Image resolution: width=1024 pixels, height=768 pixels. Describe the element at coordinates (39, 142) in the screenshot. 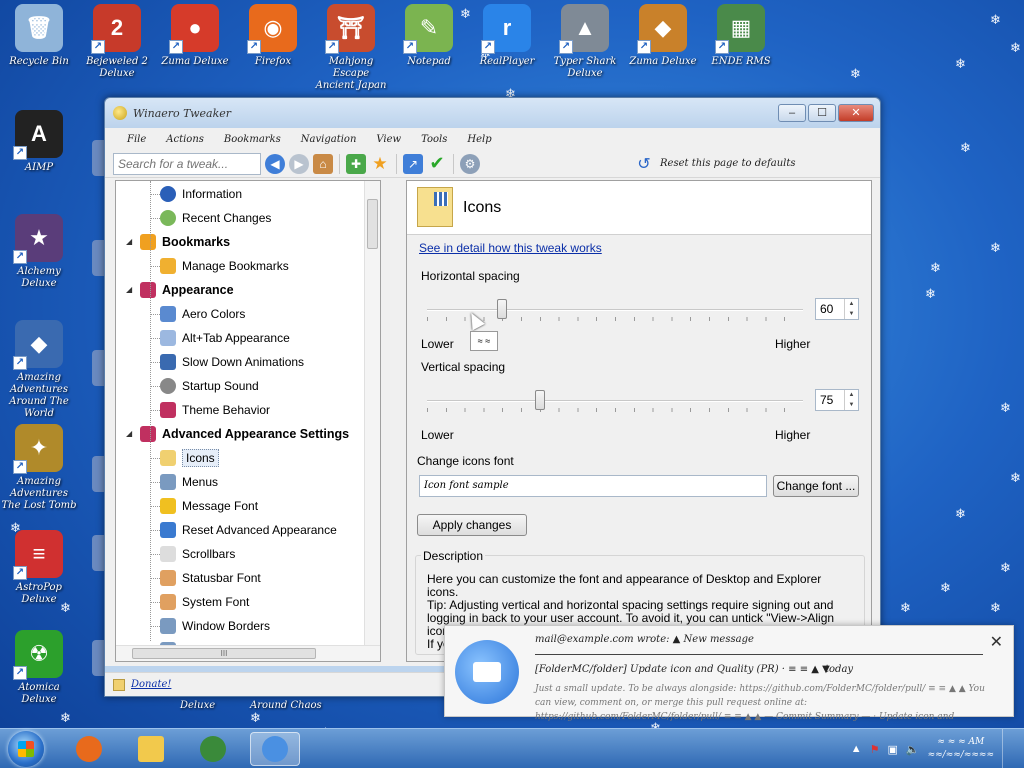

I see `desktop-icon: A ↗ AIMP` at that location.